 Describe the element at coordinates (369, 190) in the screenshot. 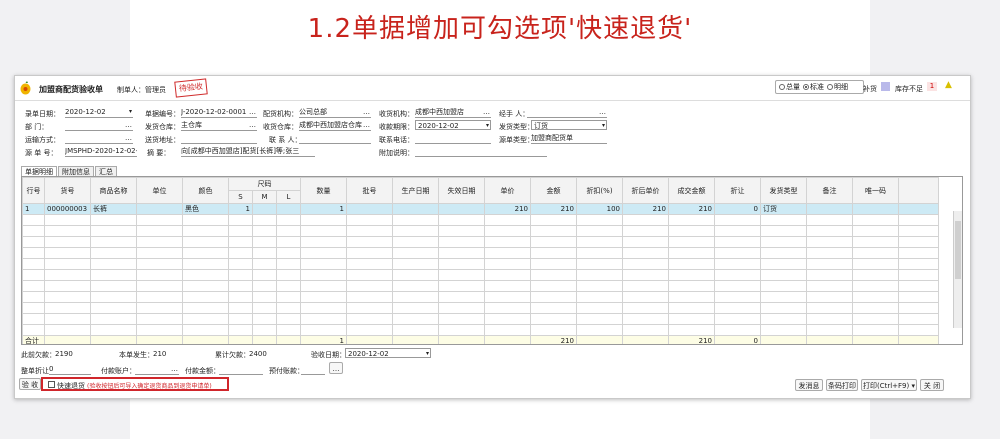

I see `col-header: 批号` at that location.